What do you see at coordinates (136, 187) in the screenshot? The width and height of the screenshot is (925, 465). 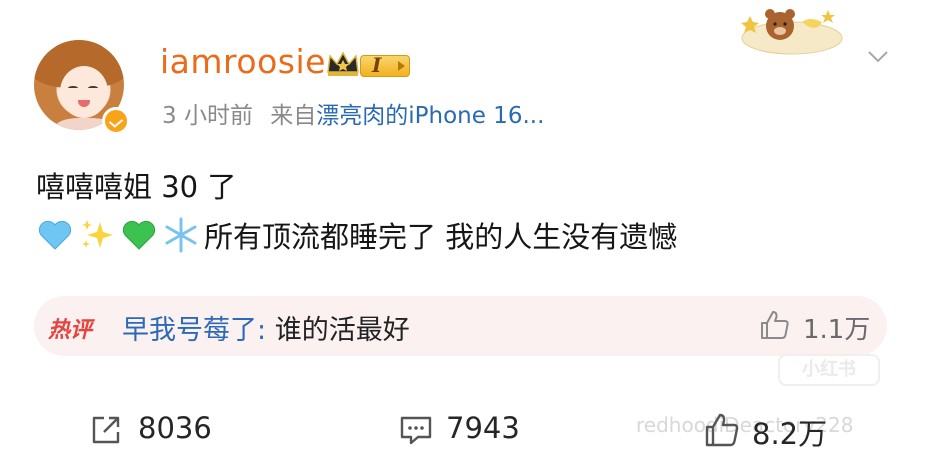 I see `post-text-line1: 嘻嘻嘻姐 30 了` at bounding box center [136, 187].